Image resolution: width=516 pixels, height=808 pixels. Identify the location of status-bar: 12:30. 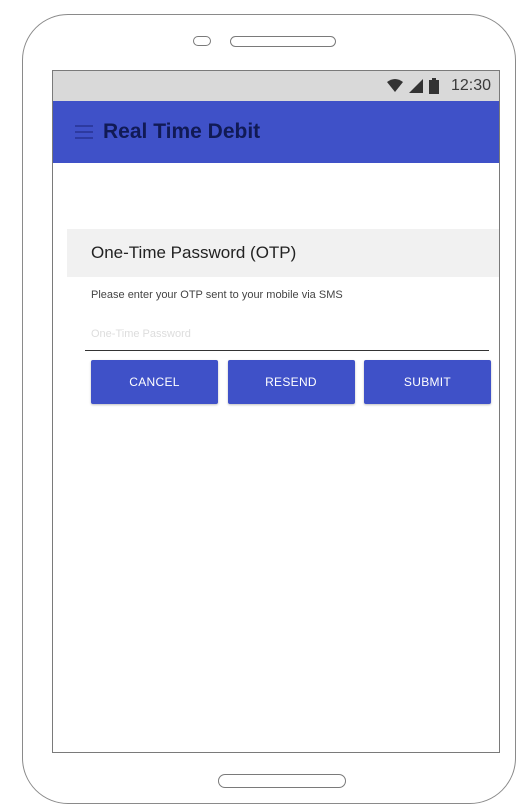
(276, 86).